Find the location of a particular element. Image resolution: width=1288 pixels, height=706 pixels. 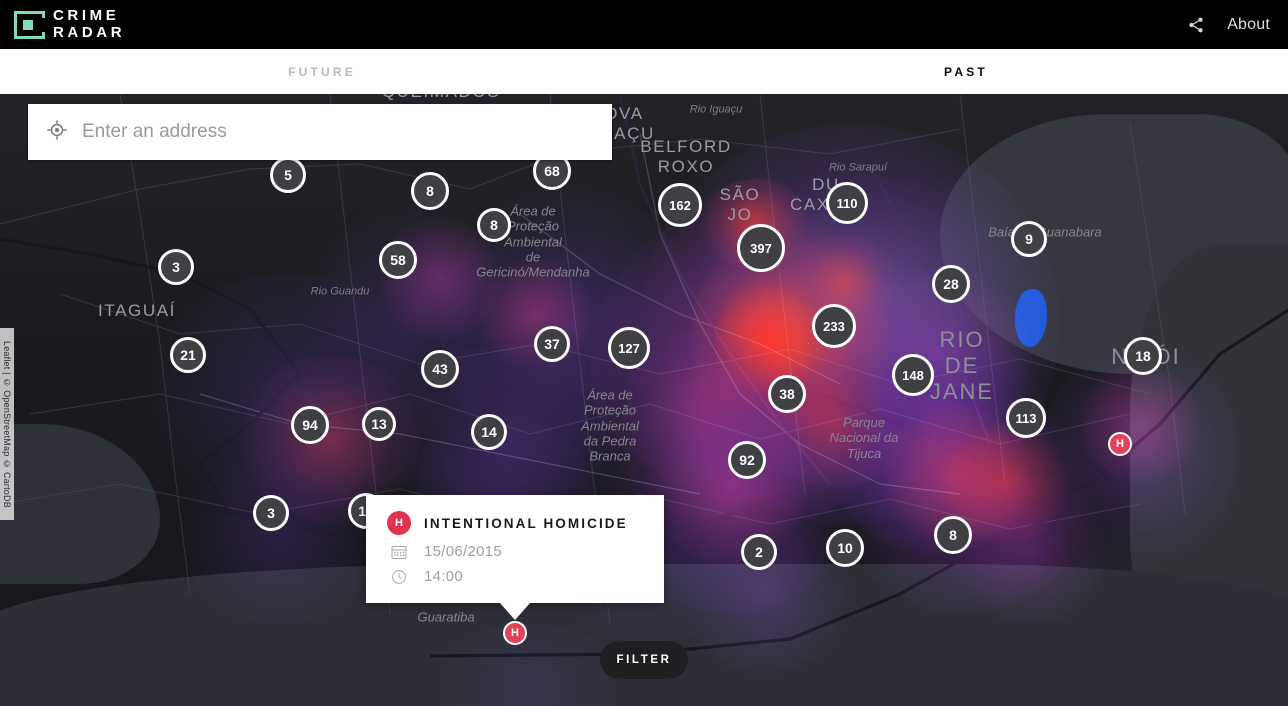

cluster-count: 14 is located at coordinates (489, 432).